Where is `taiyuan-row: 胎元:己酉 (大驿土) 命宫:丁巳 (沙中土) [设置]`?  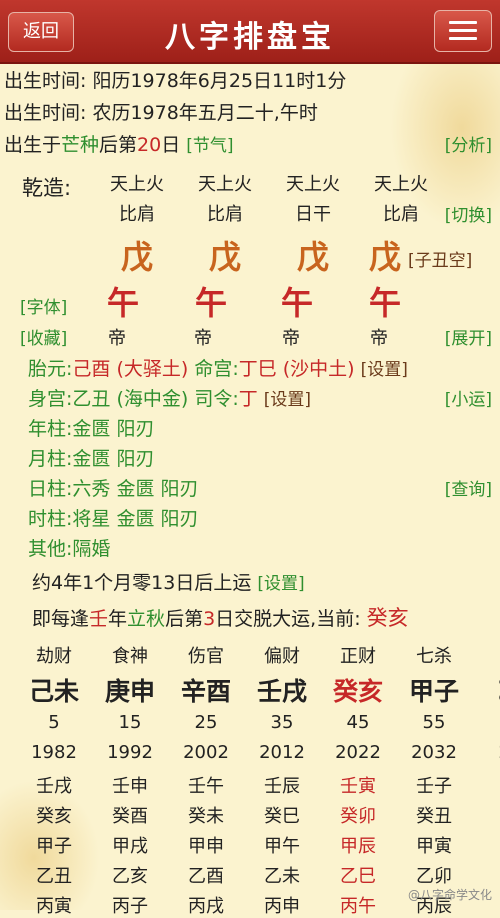
taiyuan-row: 胎元:己酉 (大驿土) 命宫:丁巳 (沙中土) [设置] is located at coordinates (218, 367).